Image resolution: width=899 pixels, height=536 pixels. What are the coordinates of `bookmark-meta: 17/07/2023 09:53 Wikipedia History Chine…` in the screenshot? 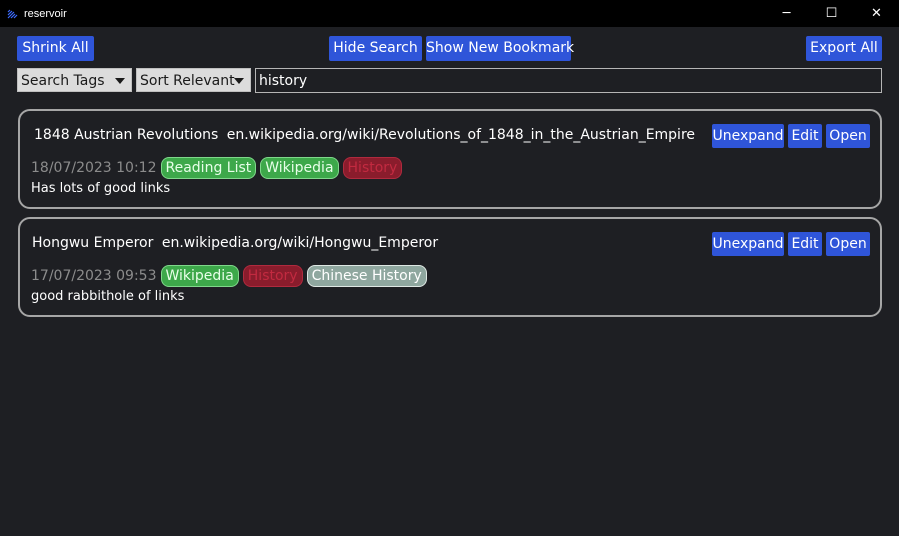 It's located at (231, 275).